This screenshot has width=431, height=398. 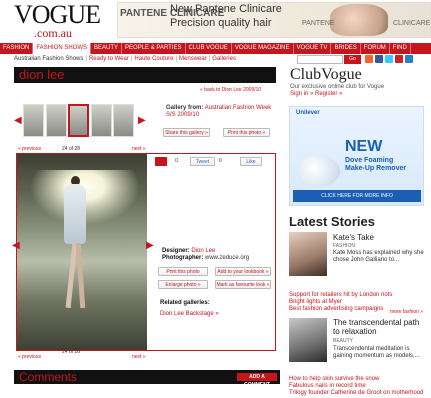 I want to click on designer-link: Dion Lee, so click(x=203, y=251).